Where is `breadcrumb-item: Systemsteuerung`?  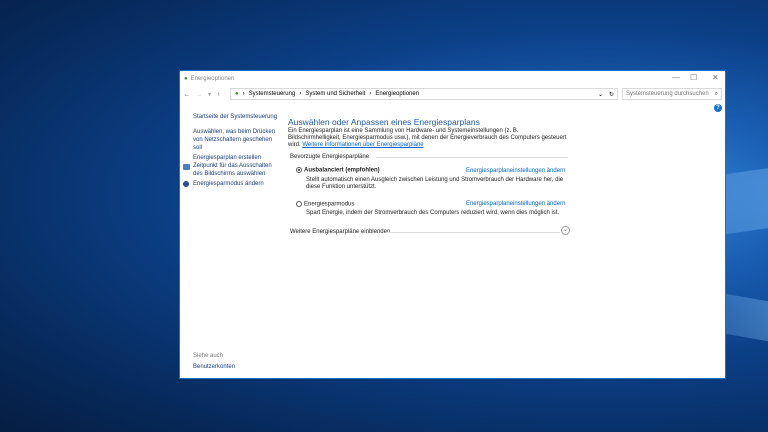
breadcrumb-item: Systemsteuerung is located at coordinates (272, 94).